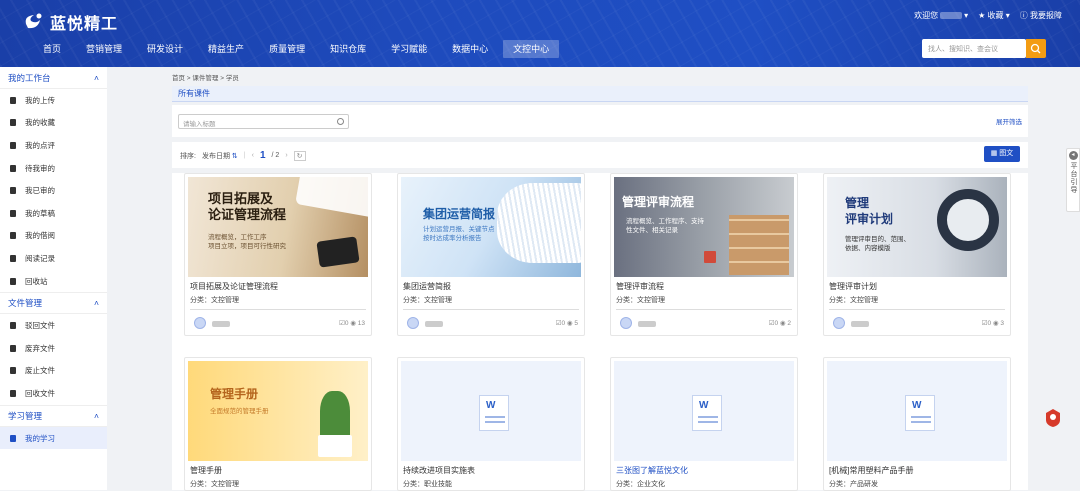 Image resolution: width=1080 pixels, height=491 pixels. I want to click on search-button, so click(1036, 48).